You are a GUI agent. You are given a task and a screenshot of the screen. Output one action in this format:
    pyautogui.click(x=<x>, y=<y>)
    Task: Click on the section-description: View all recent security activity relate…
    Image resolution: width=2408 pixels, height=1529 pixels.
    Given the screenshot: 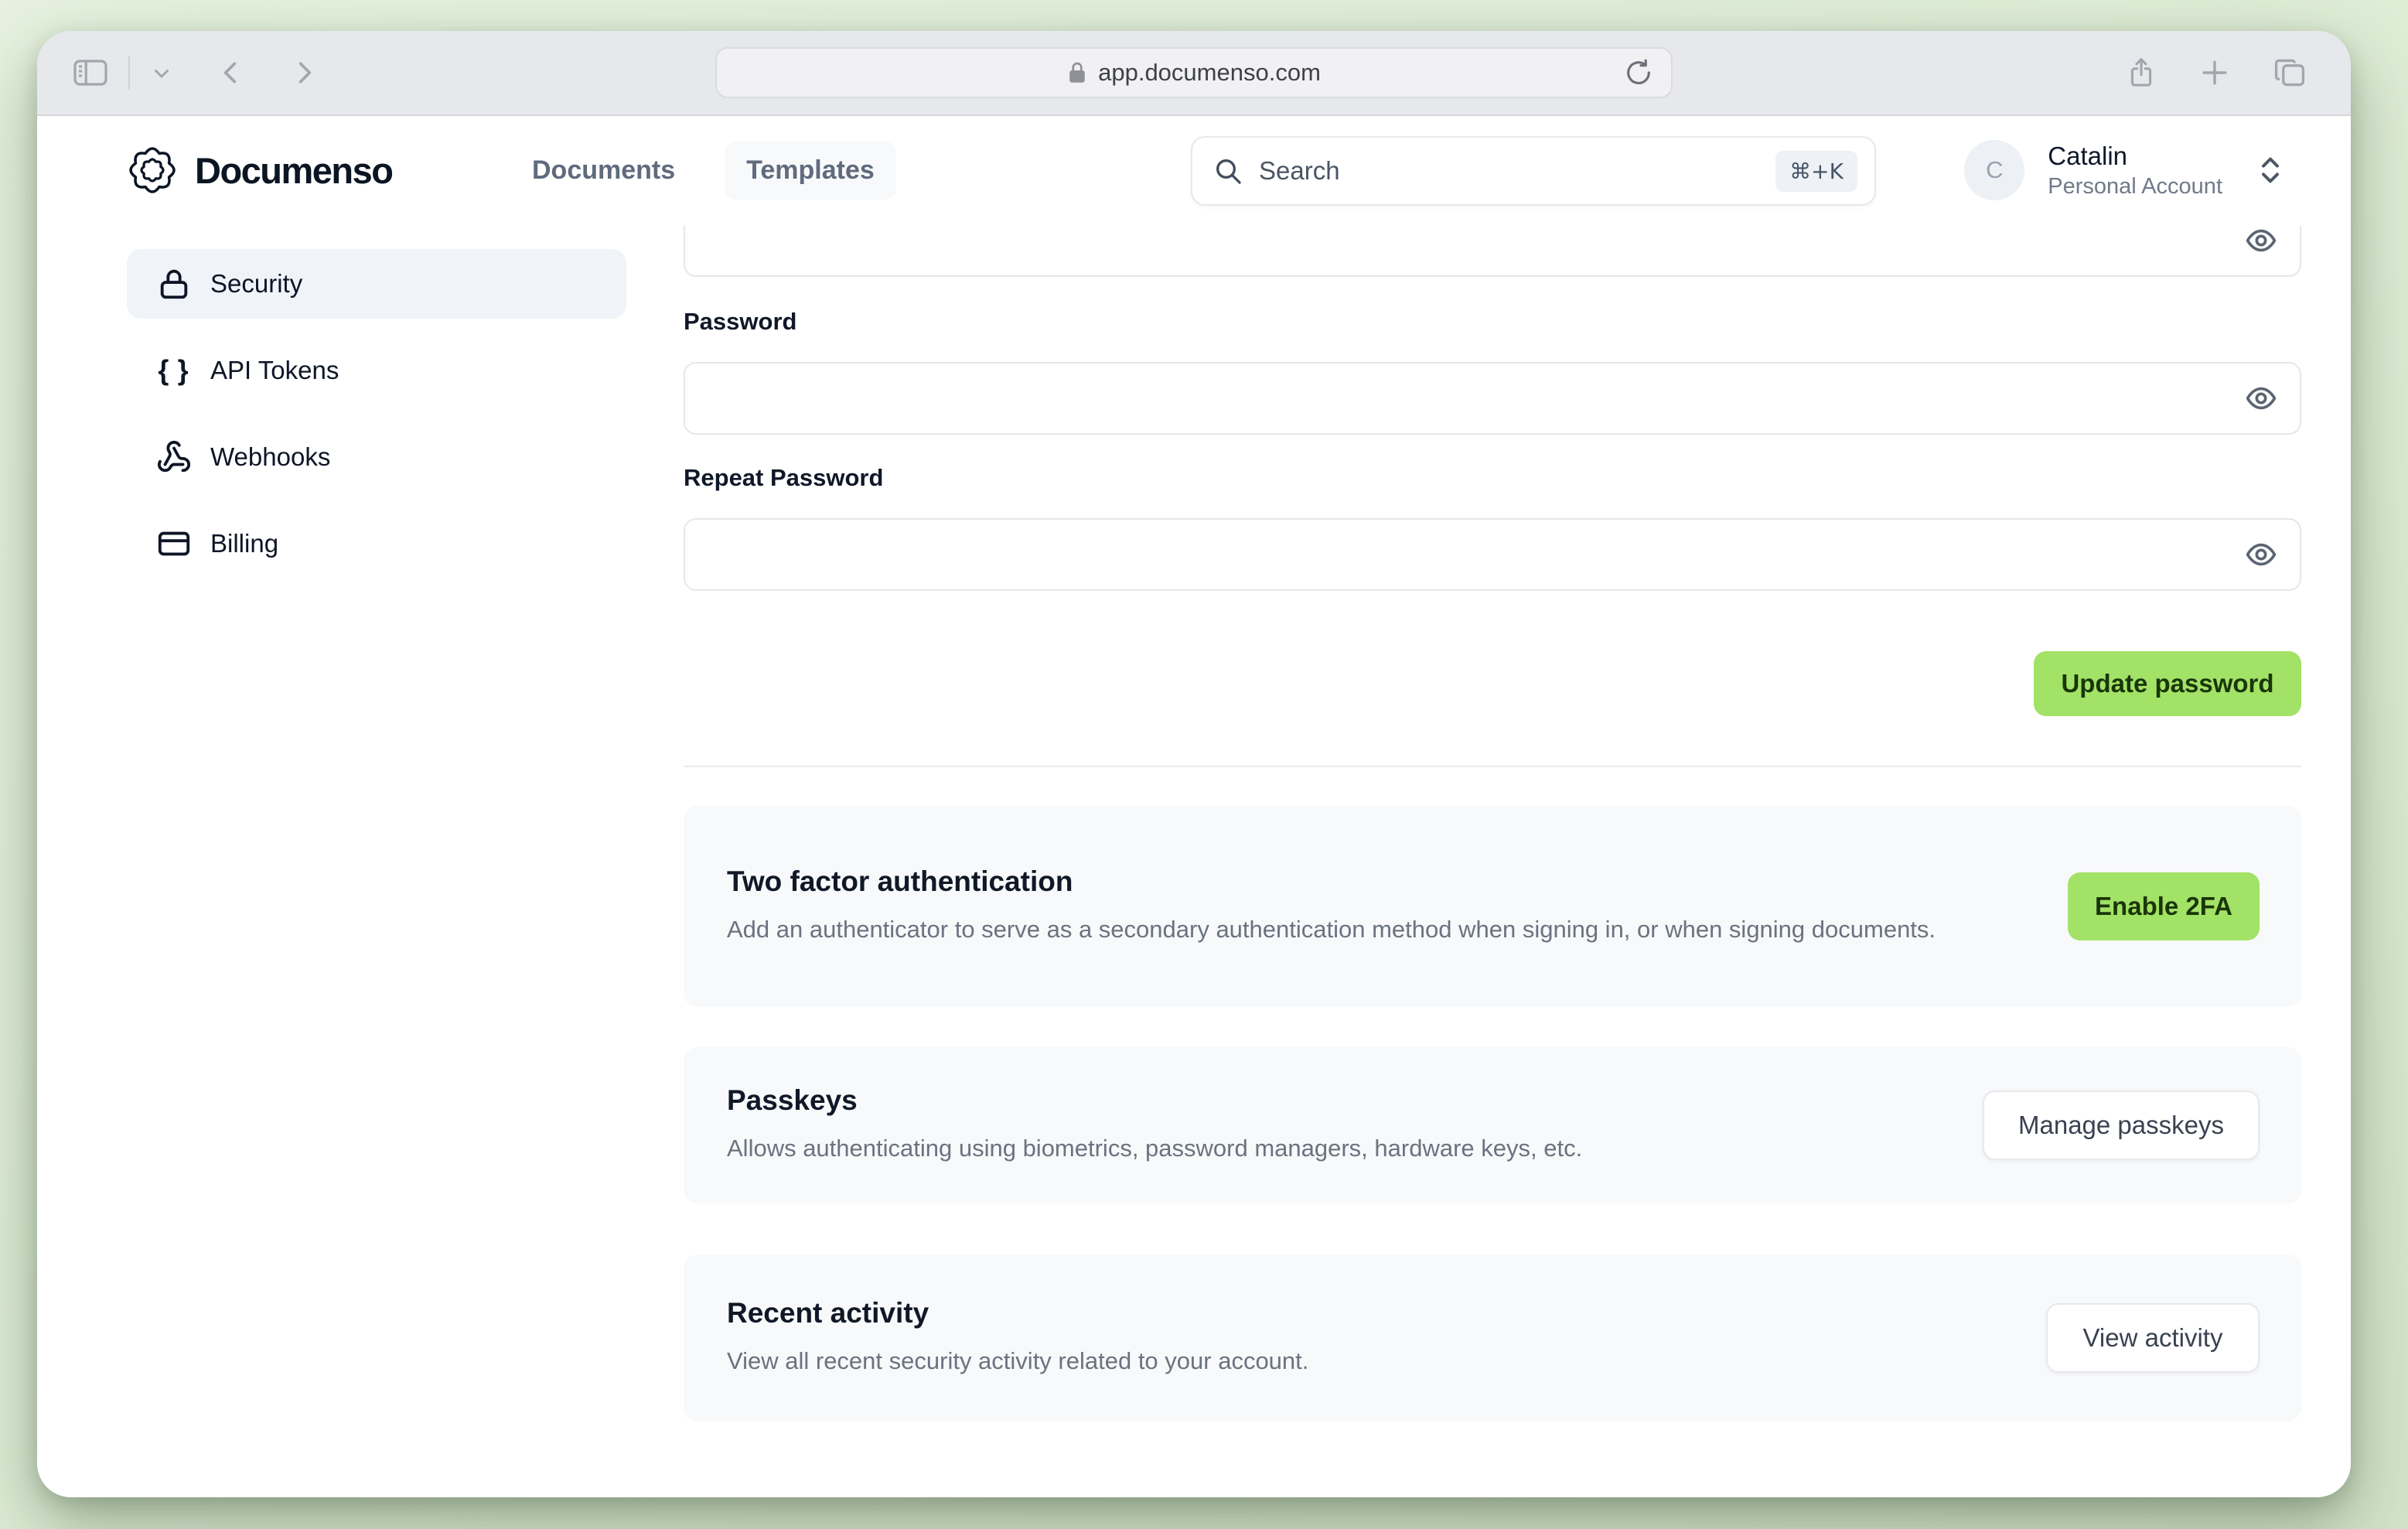 What is the action you would take?
    pyautogui.click(x=1018, y=1360)
    